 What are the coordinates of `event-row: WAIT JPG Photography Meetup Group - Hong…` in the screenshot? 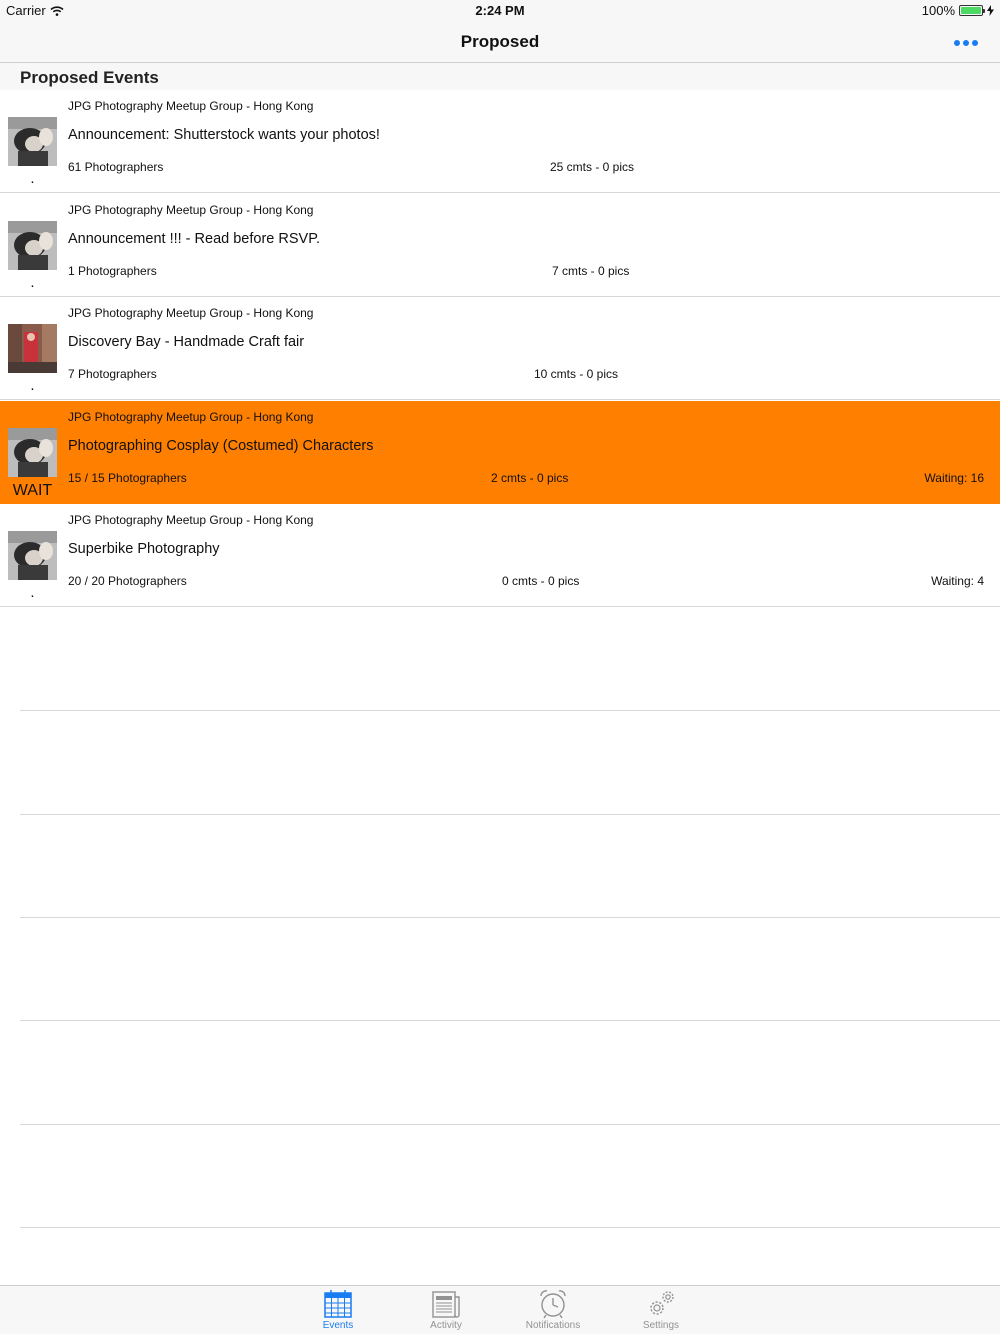 It's located at (500, 452).